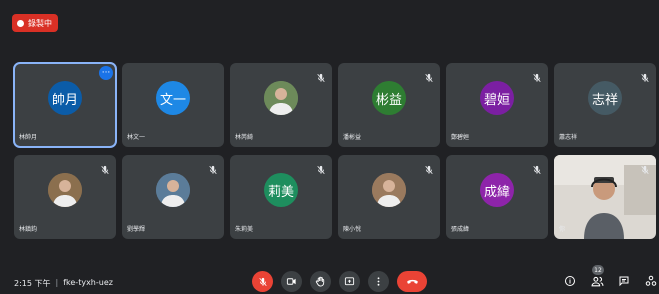  Describe the element at coordinates (32, 283) in the screenshot. I see `meeting-time: 2:15 下午` at that location.